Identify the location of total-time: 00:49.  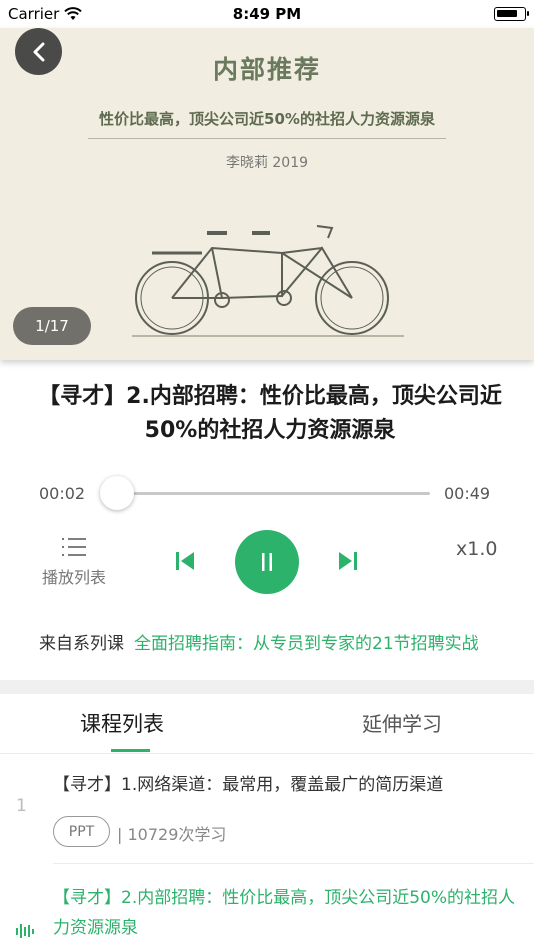
(467, 493).